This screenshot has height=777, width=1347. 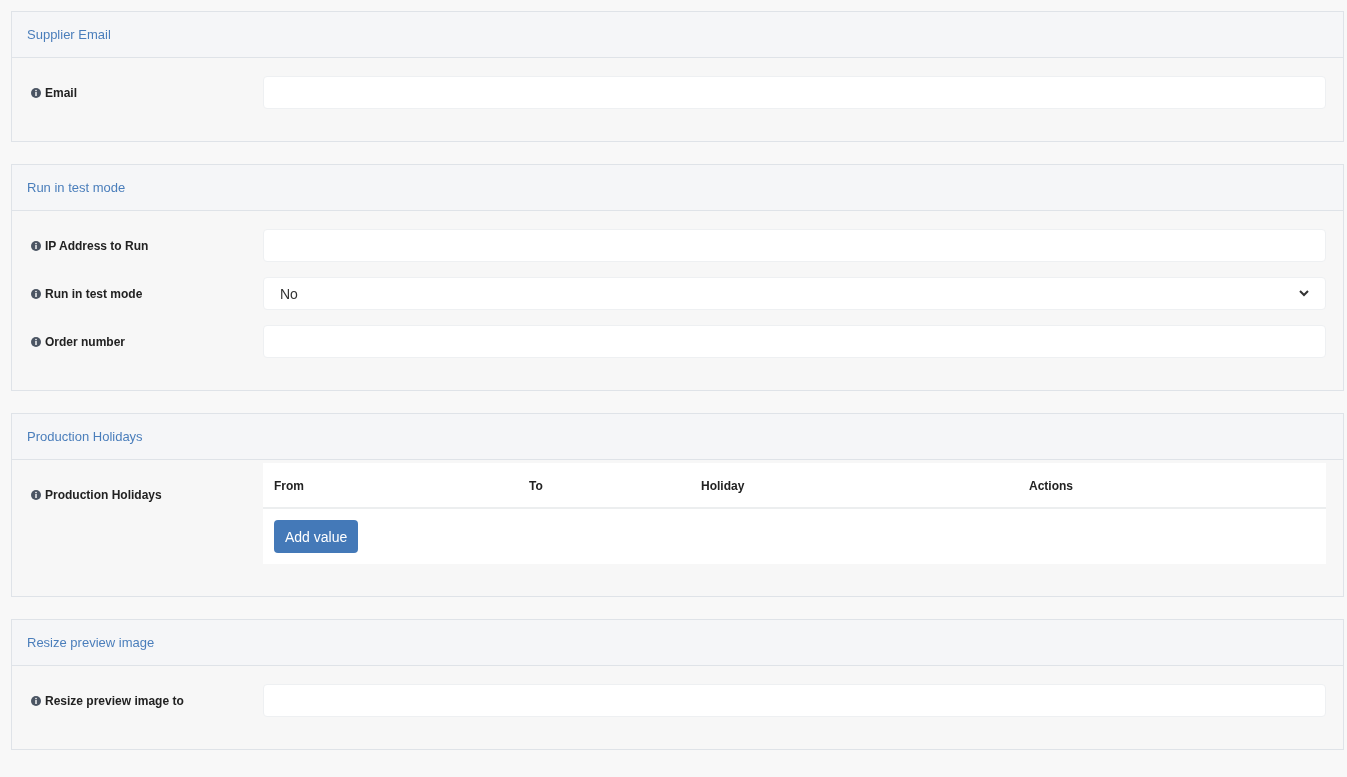 I want to click on section-title: Resize preview image, so click(x=91, y=642).